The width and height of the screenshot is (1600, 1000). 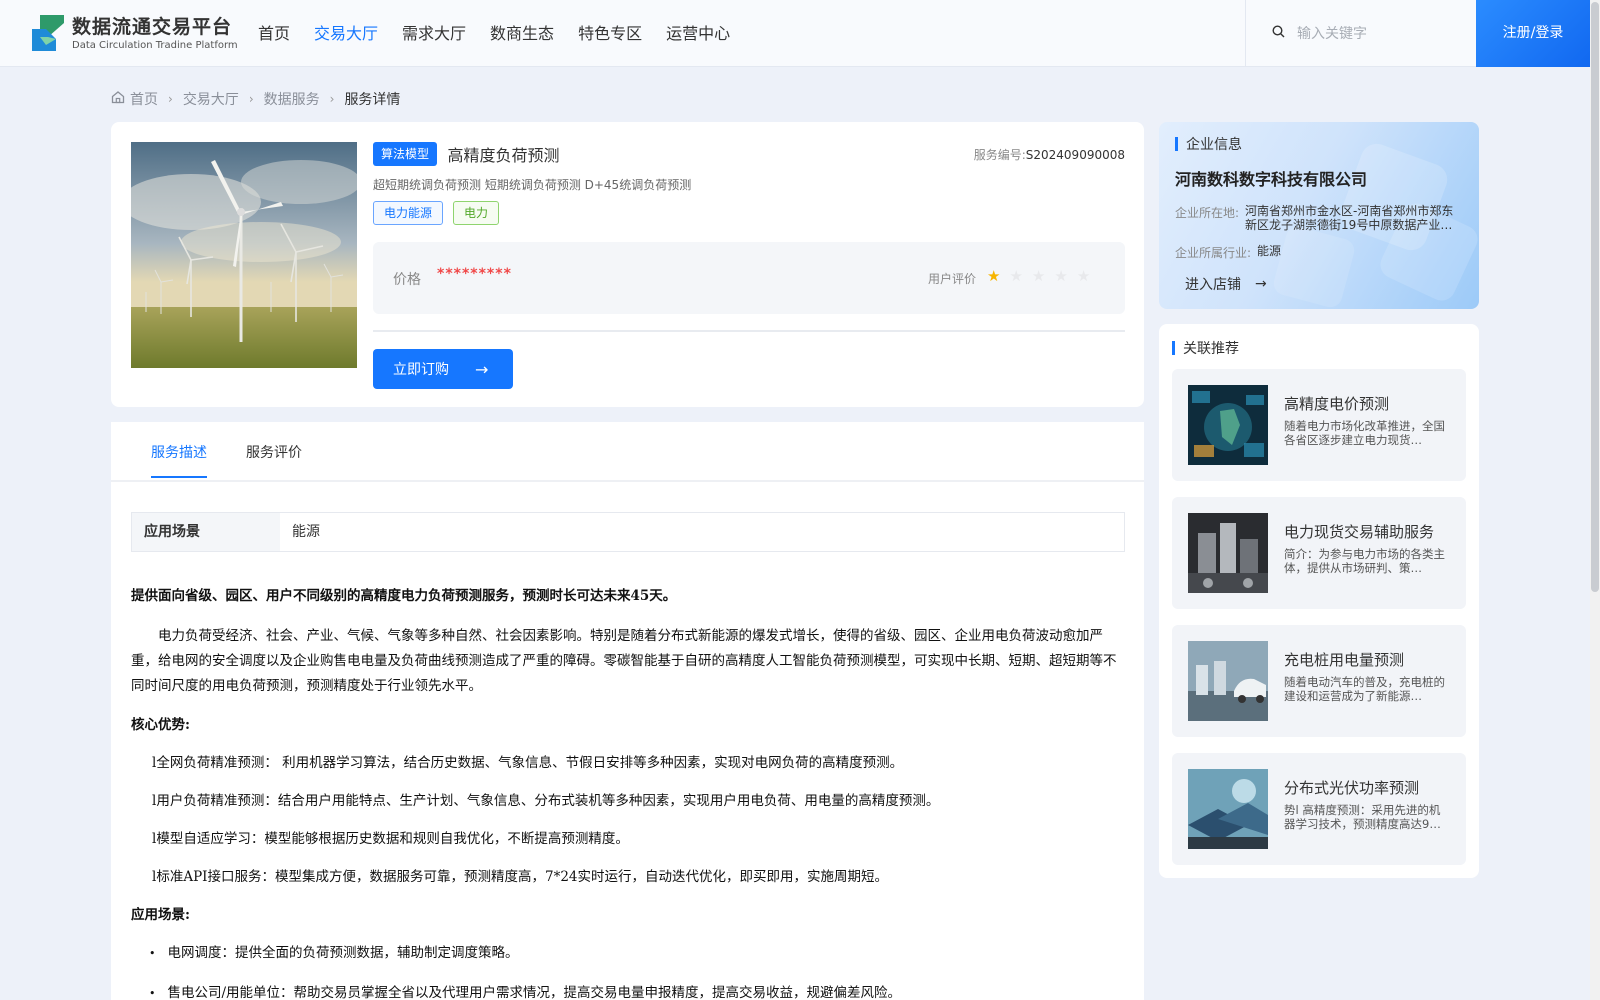 What do you see at coordinates (1271, 178) in the screenshot?
I see `company-name: 河南数科数字科技有限公司` at bounding box center [1271, 178].